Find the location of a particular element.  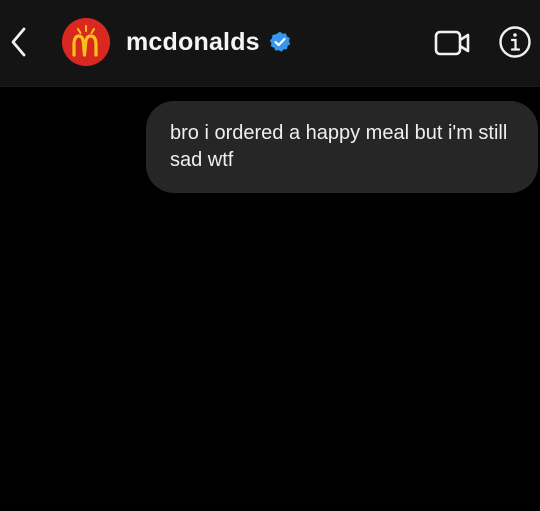

chevron-left-icon is located at coordinates (18, 42).